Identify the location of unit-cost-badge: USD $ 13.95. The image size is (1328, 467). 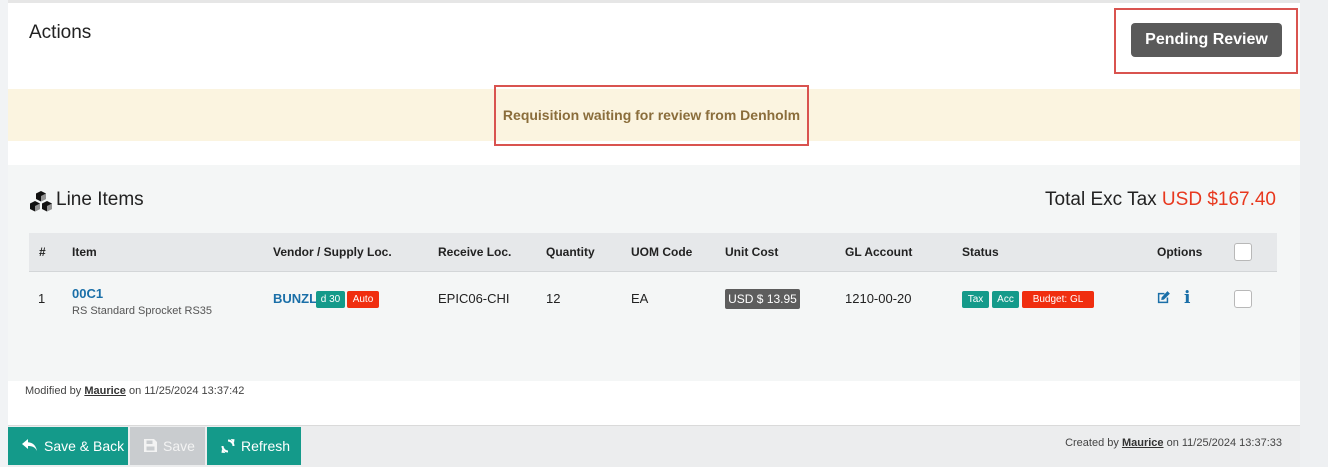
(762, 299).